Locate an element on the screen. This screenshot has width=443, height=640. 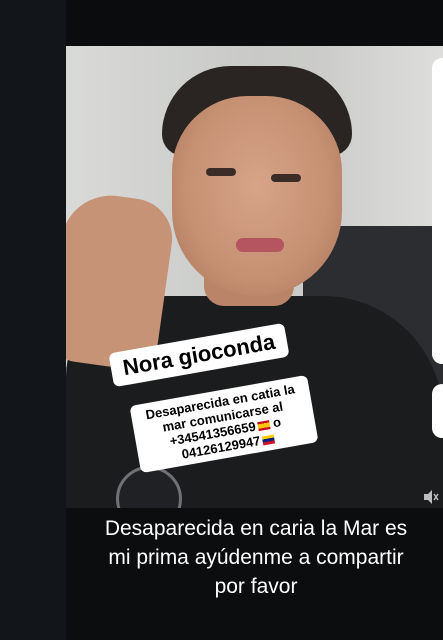
face is located at coordinates (257, 196).